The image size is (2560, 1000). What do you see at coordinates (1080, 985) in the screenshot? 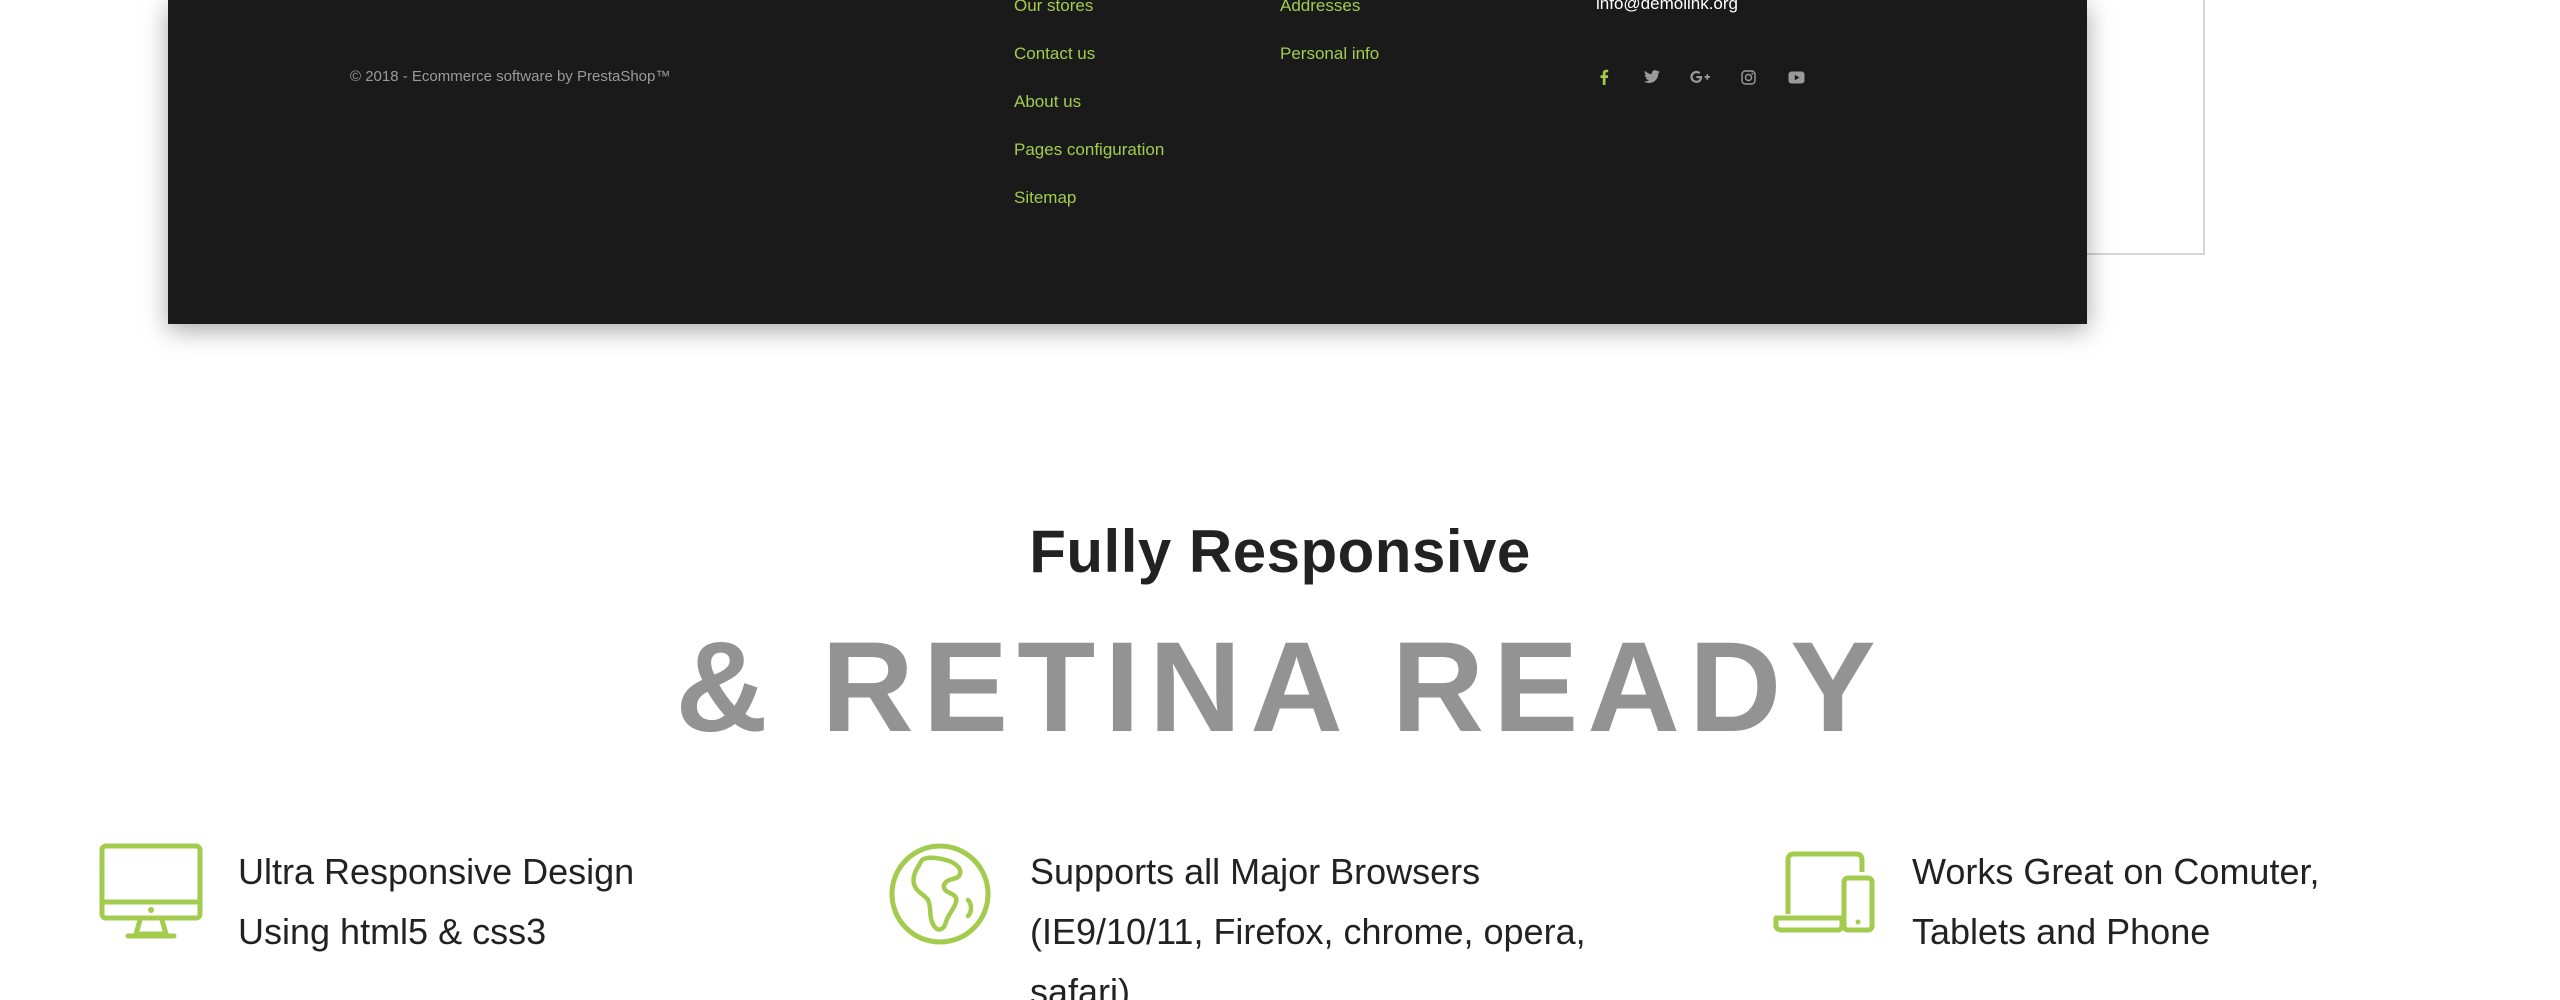
I see `feature-line: safari)` at bounding box center [1080, 985].